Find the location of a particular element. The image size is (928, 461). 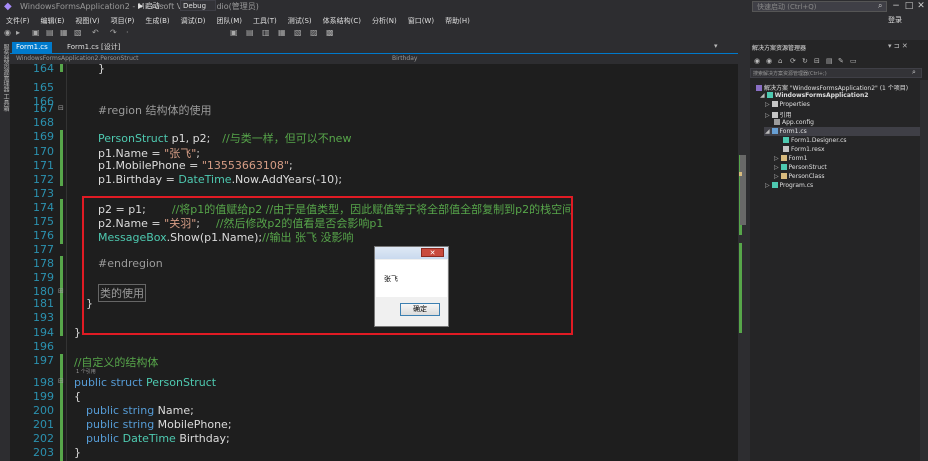

menu-build: 生成(B) is located at coordinates (157, 21).